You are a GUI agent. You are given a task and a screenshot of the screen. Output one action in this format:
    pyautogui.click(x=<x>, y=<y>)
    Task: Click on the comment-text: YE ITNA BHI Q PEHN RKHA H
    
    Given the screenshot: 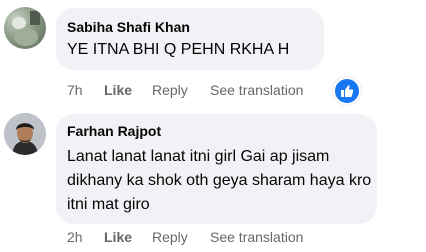 What is the action you would take?
    pyautogui.click(x=178, y=49)
    